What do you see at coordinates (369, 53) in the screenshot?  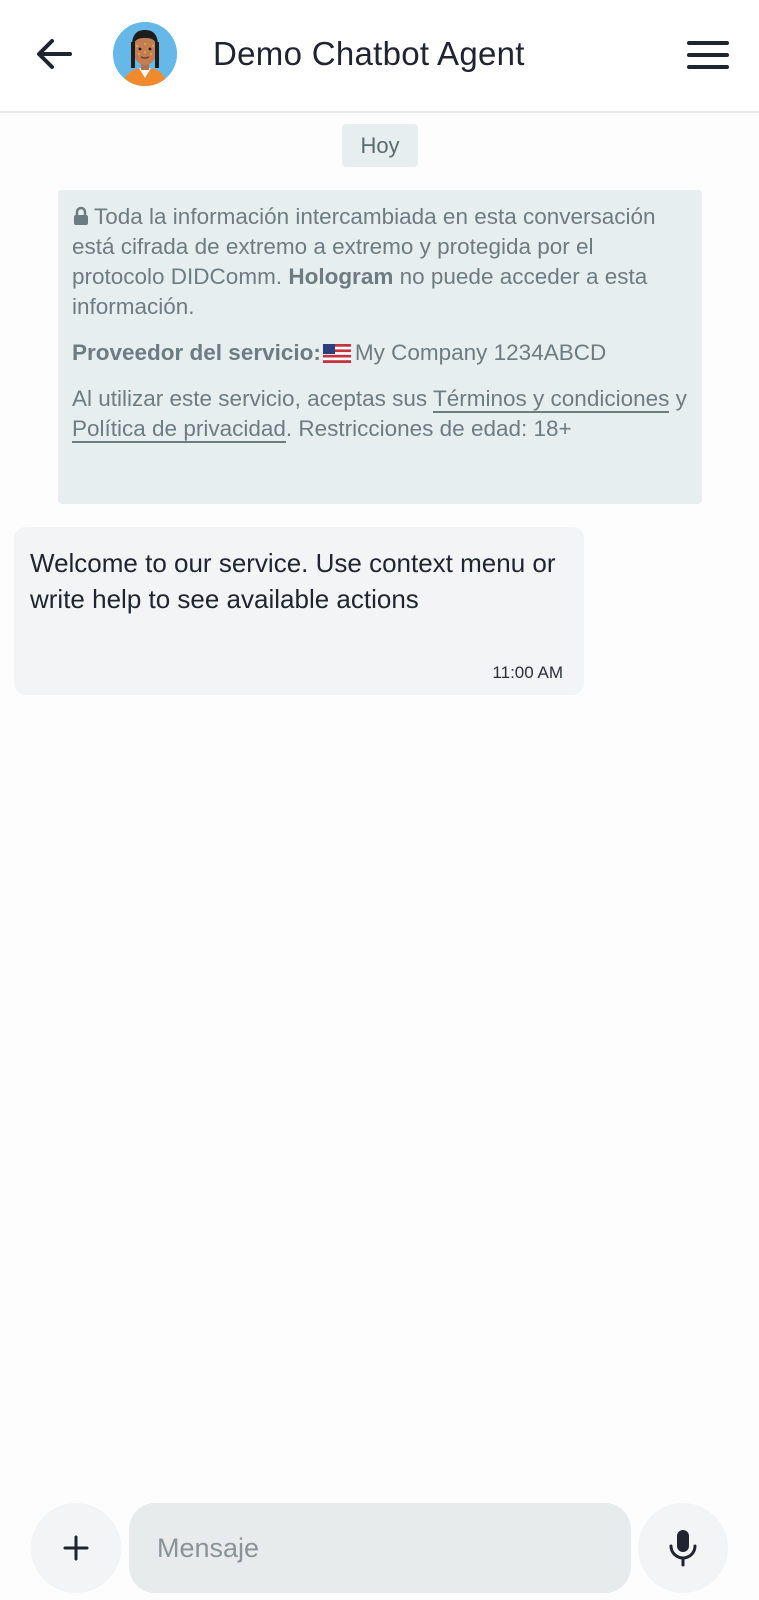 I see `chat-title: Demo Chatbot Agent` at bounding box center [369, 53].